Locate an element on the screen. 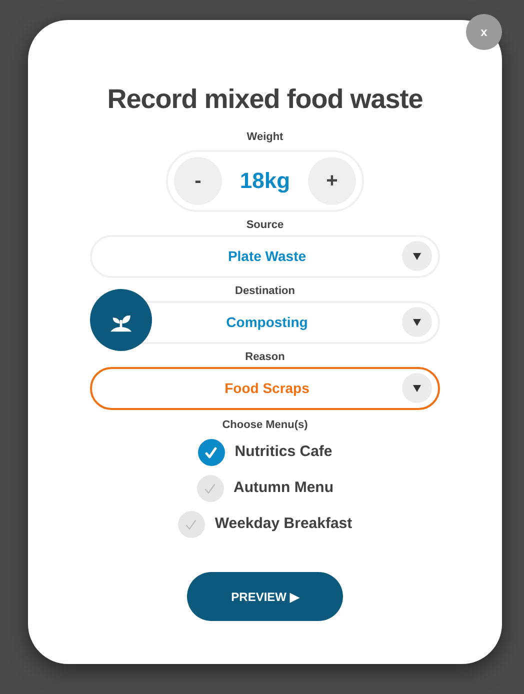  menu-name: Autumn Menu is located at coordinates (284, 488).